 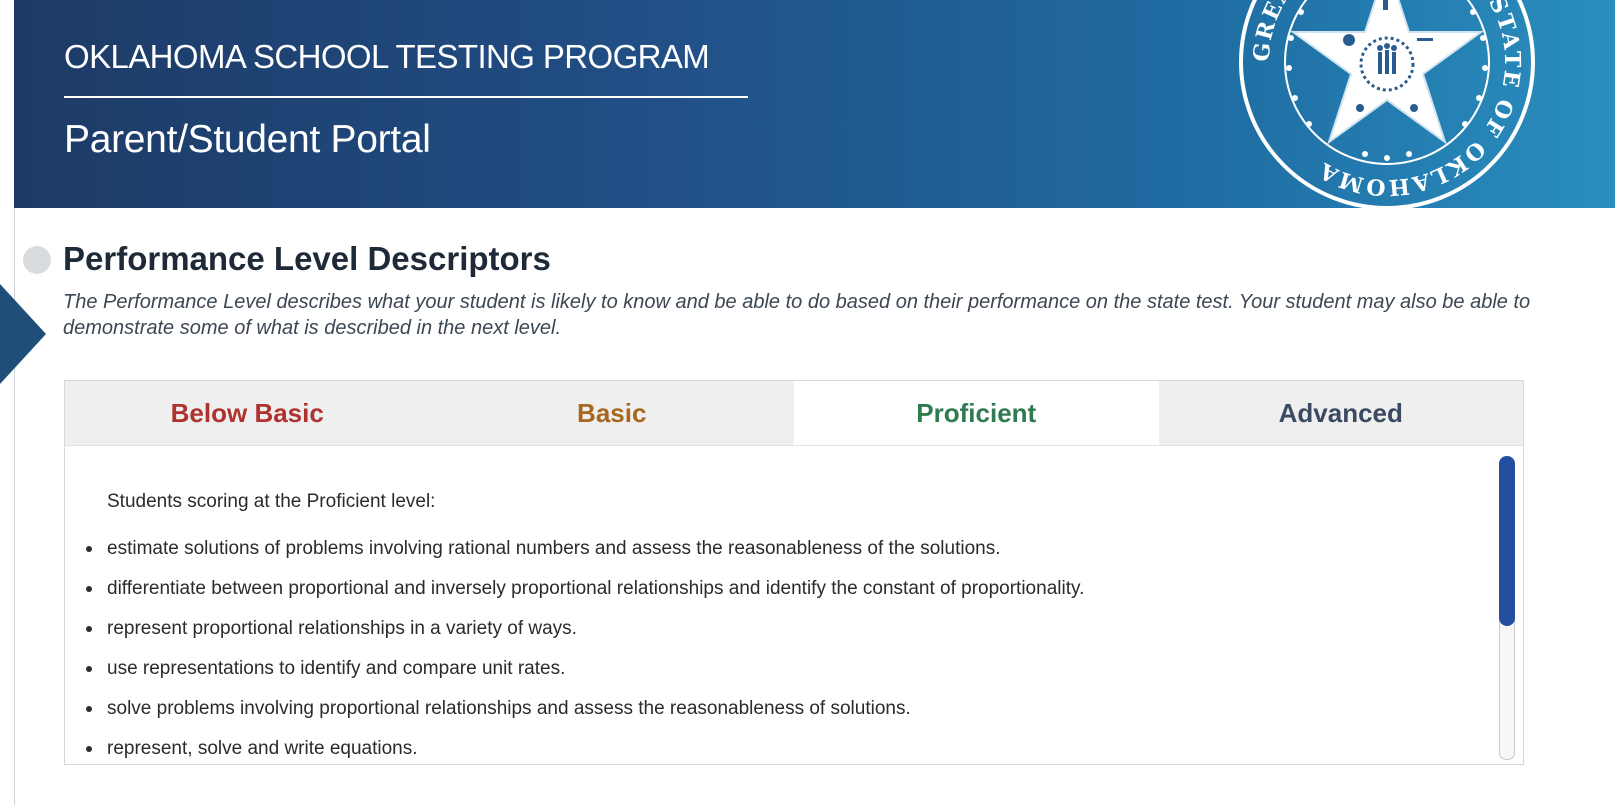 I want to click on portal-title: Parent/Student Portal, so click(x=247, y=139).